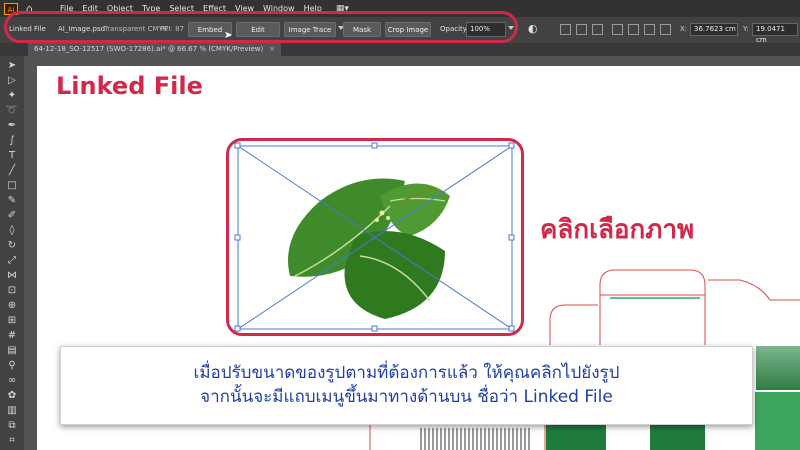  I want to click on leaf-image, so click(369, 248).